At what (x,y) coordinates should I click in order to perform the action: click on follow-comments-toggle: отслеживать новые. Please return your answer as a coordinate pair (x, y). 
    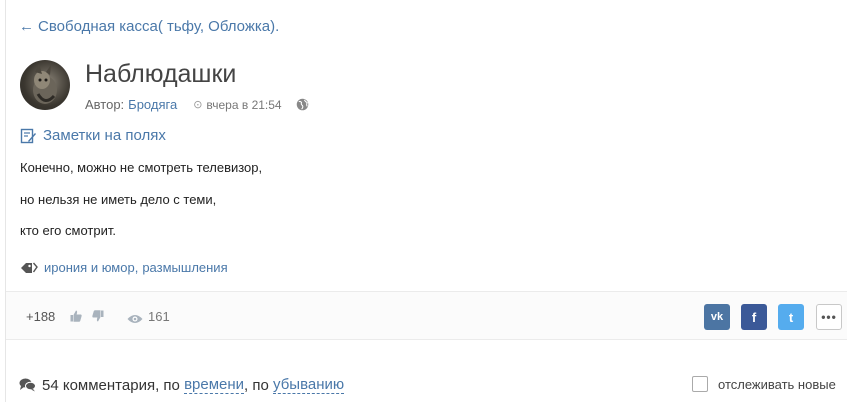
    Looking at the image, I should click on (764, 384).